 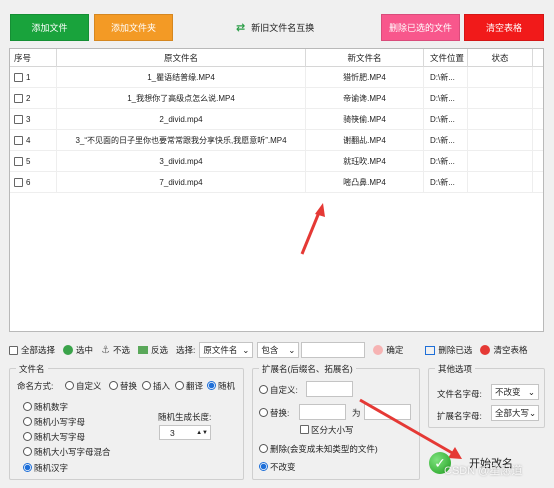 What do you see at coordinates (241, 28) in the screenshot?
I see `swap-icon: ⇄` at bounding box center [241, 28].